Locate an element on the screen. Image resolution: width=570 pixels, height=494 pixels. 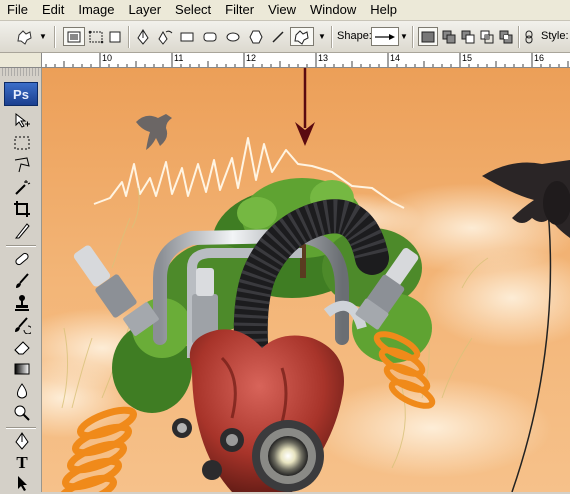
shape-layers-button is located at coordinates (74, 36).